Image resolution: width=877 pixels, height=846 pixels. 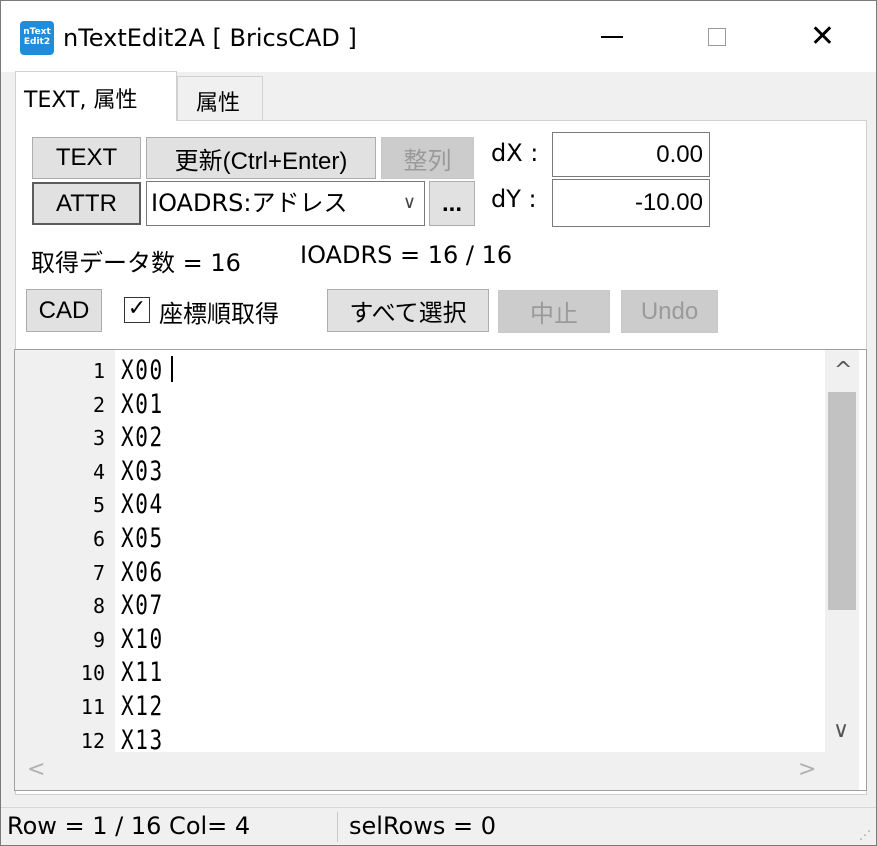 I want to click on line-text: X05, so click(x=142, y=539).